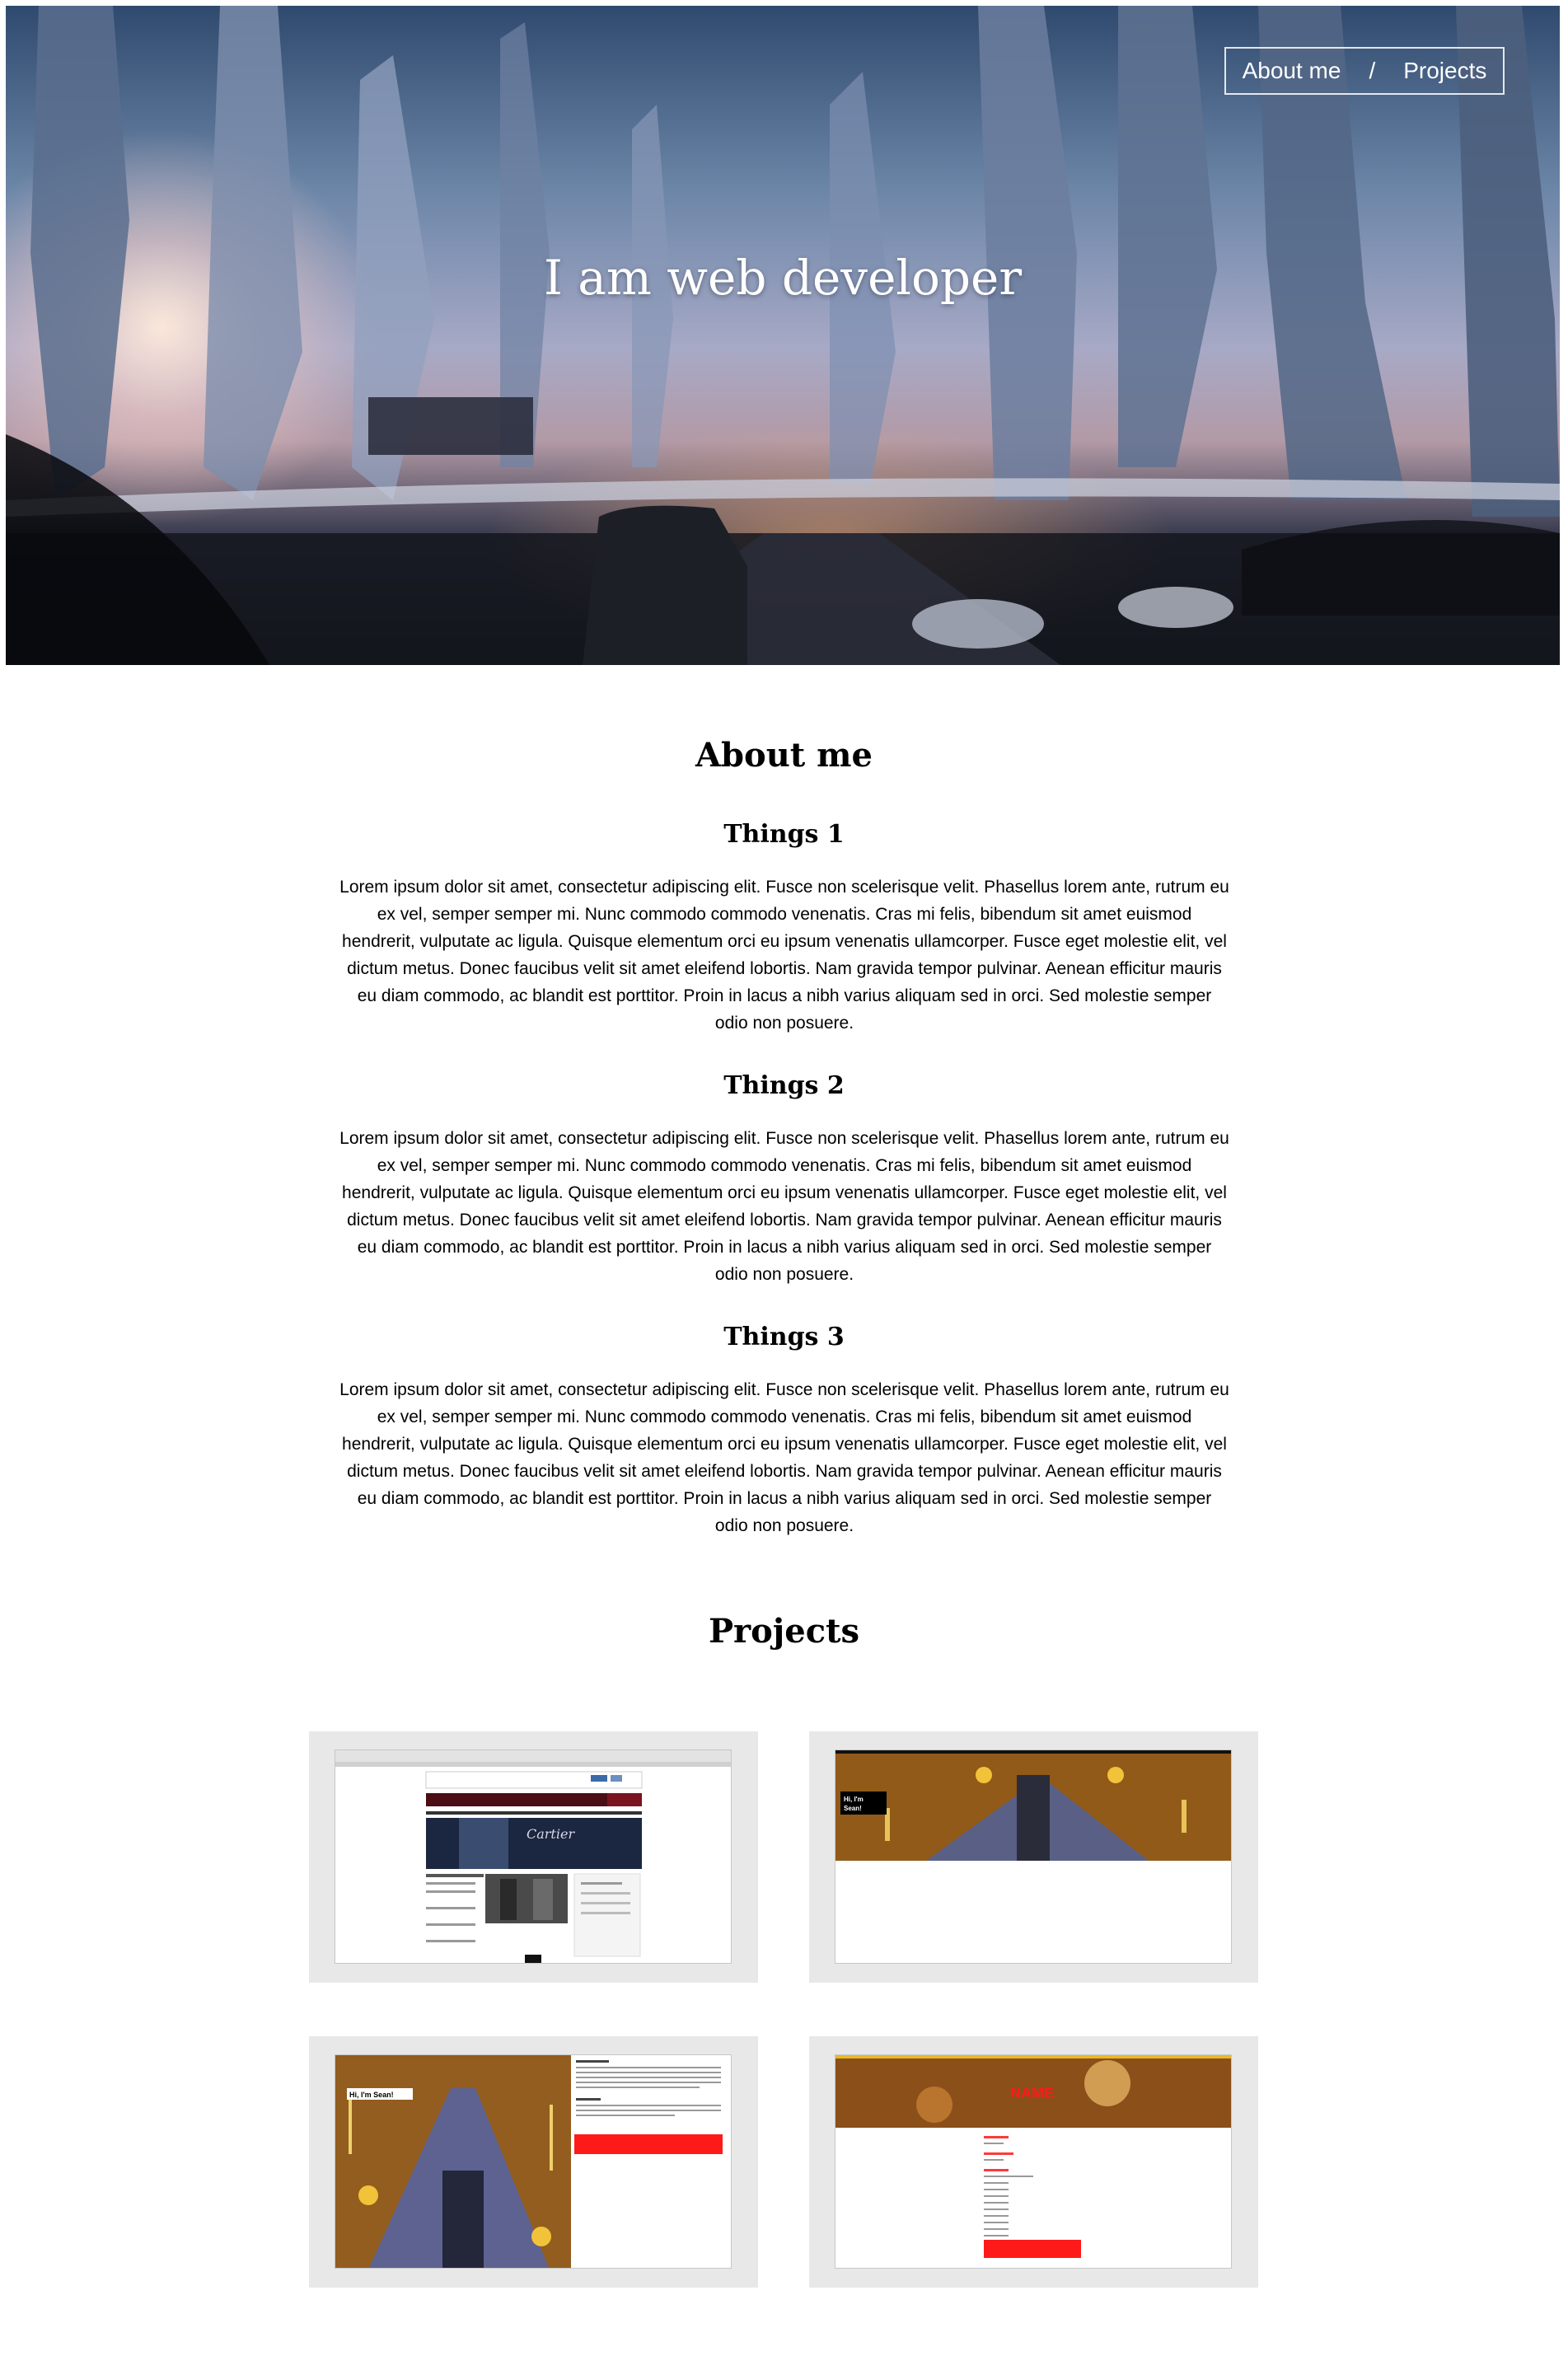 Image resolution: width=1568 pixels, height=2370 pixels. I want to click on about-heading: About me, so click(784, 756).